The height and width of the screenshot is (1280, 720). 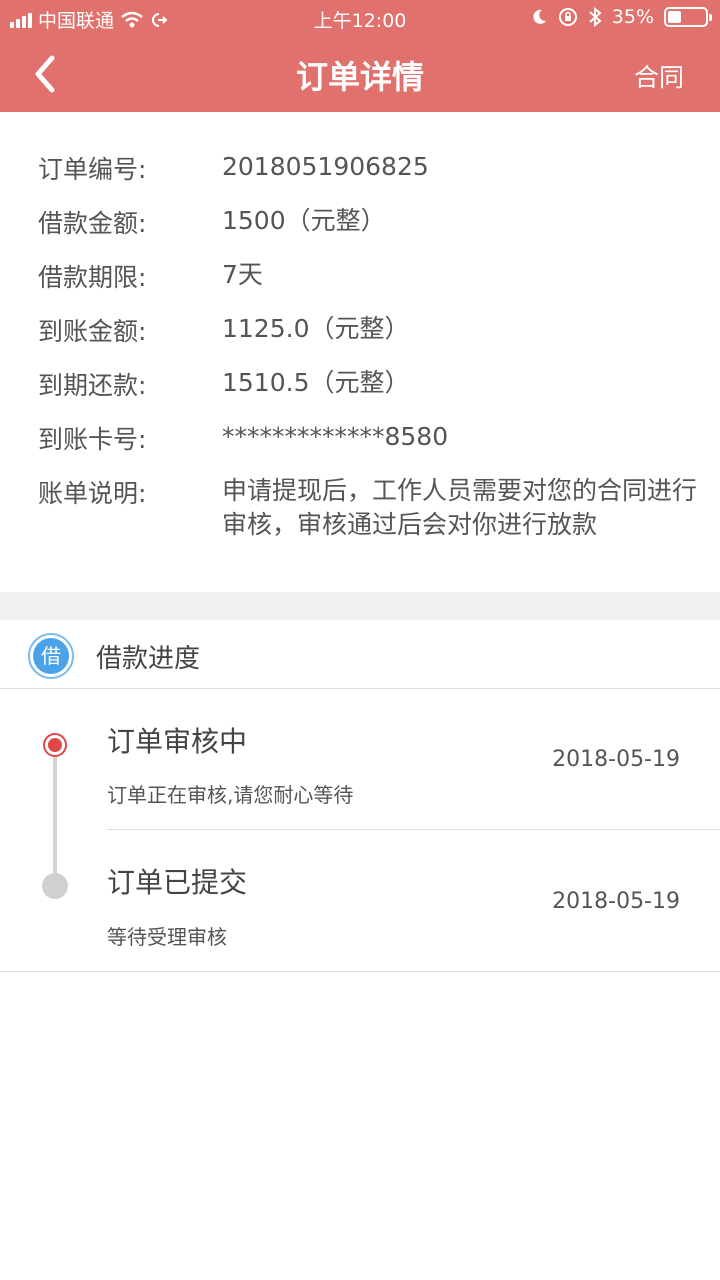 What do you see at coordinates (539, 16) in the screenshot?
I see `moon-icon` at bounding box center [539, 16].